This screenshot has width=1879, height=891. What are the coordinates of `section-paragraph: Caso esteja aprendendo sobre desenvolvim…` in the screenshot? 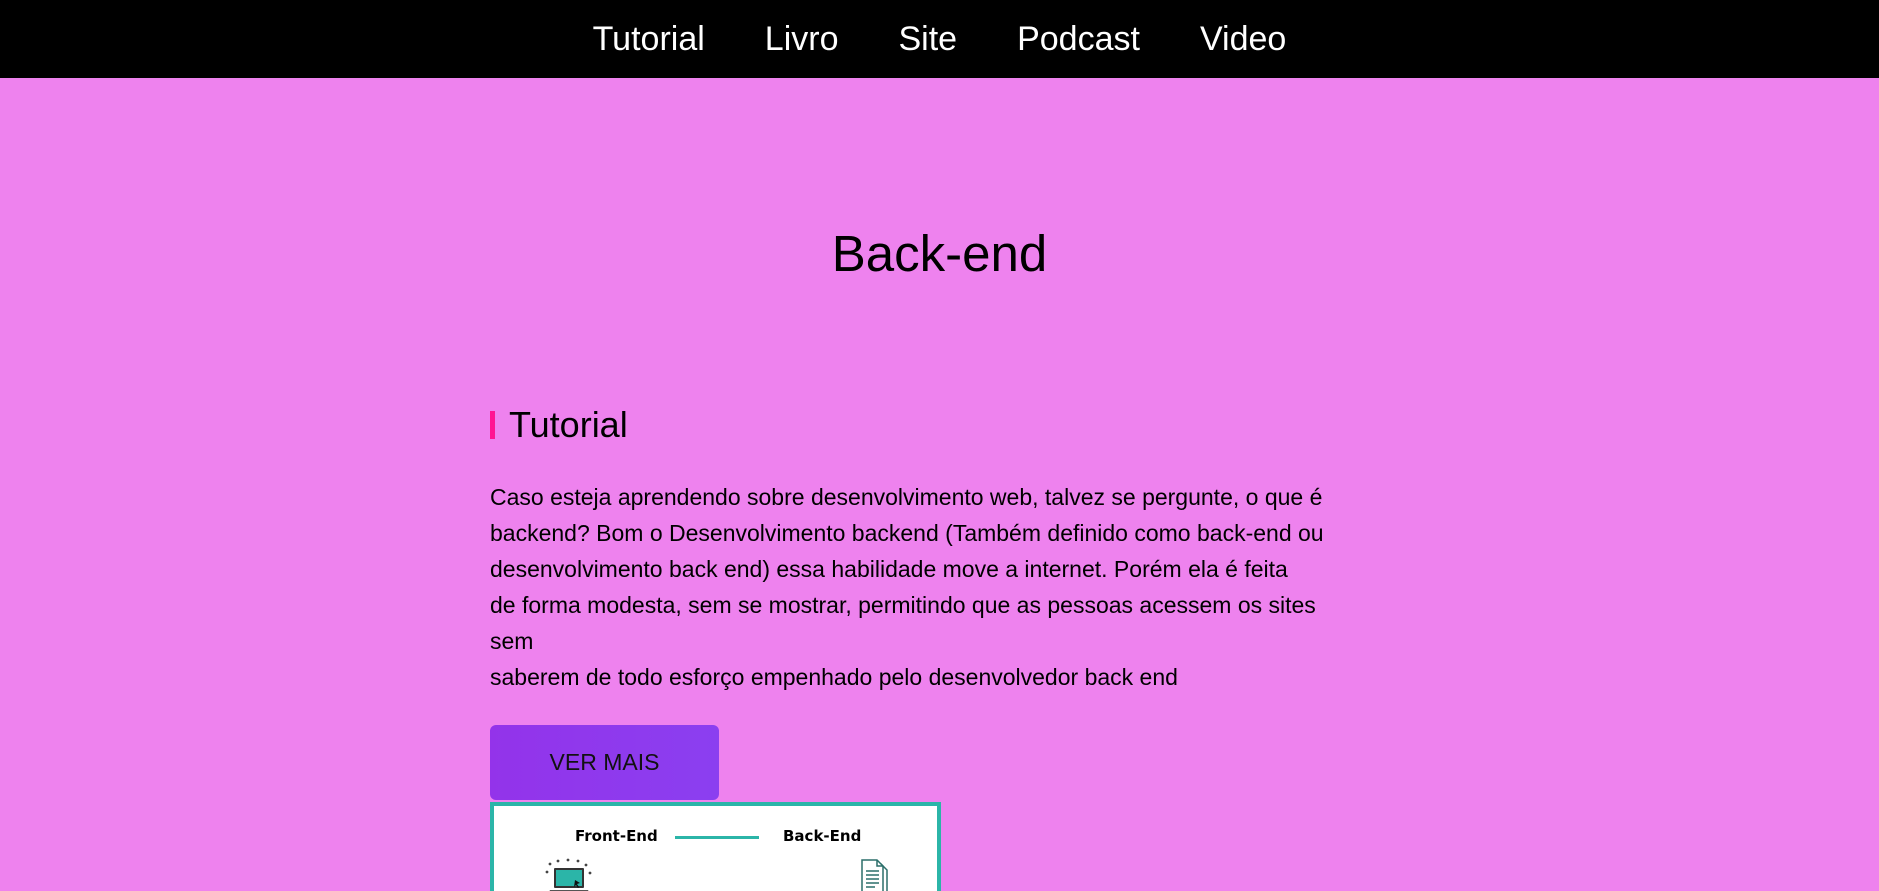 It's located at (930, 587).